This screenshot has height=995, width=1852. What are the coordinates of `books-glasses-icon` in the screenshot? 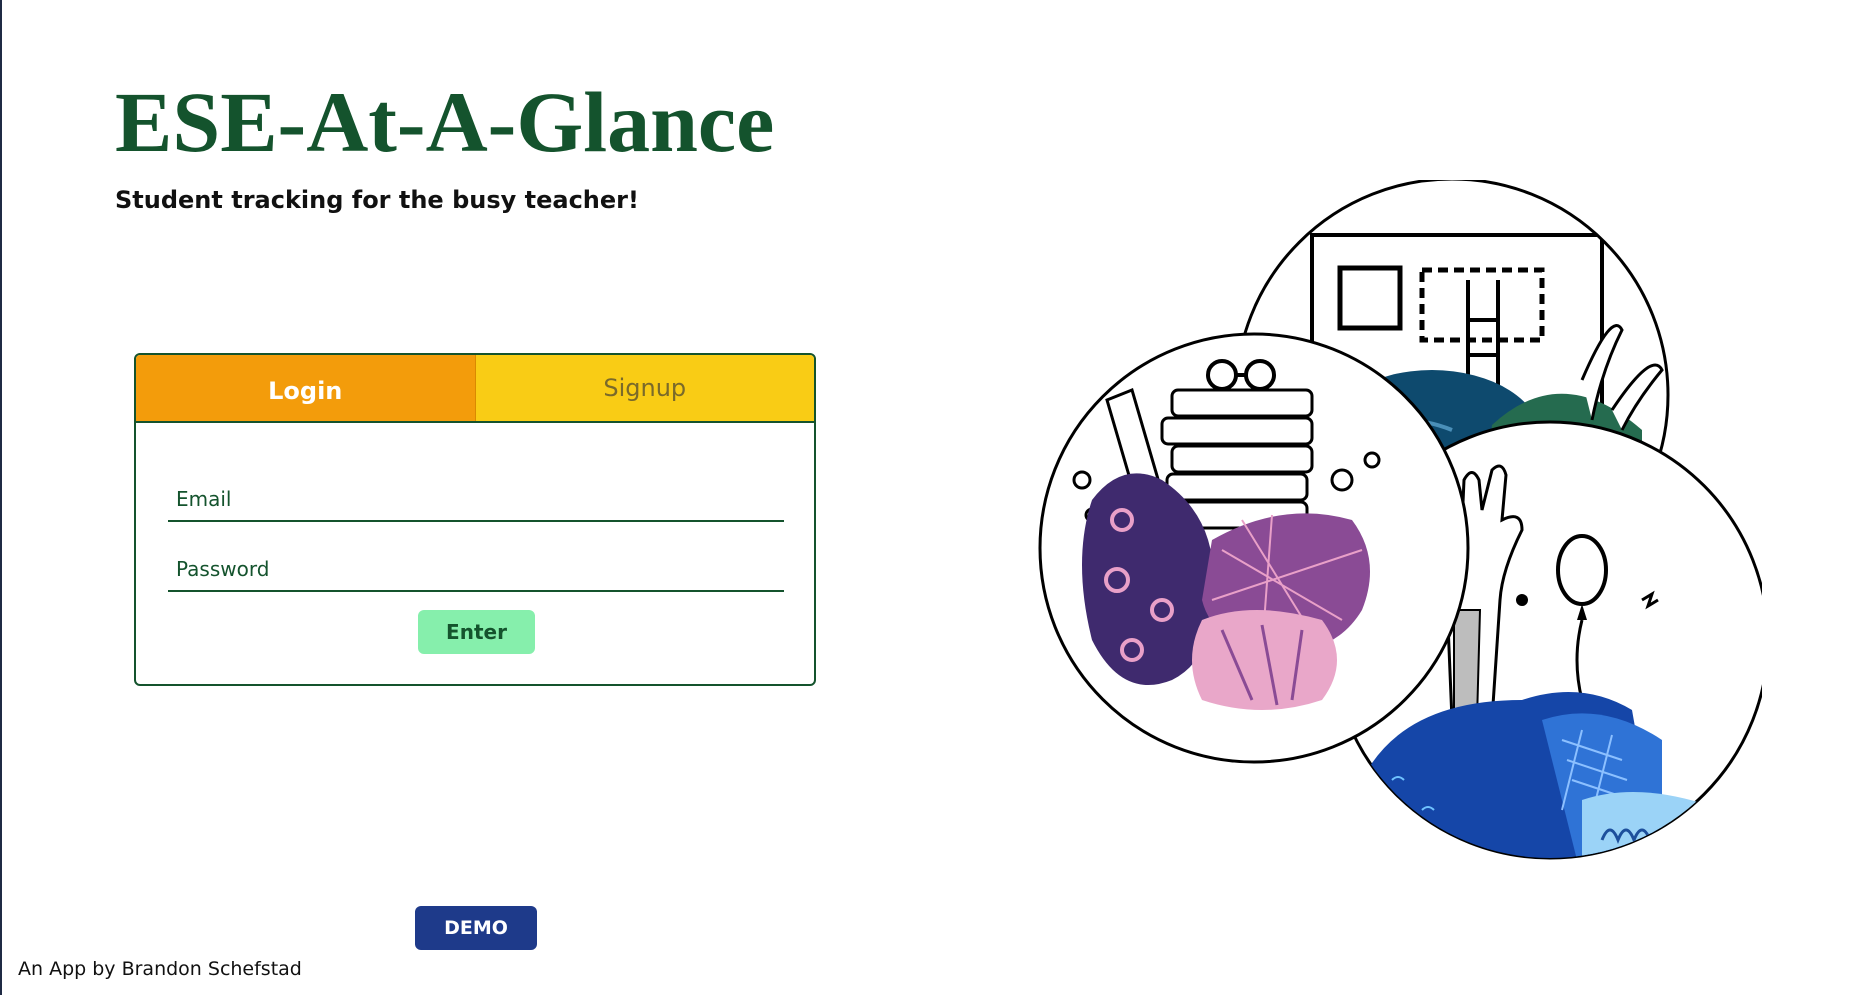 It's located at (1254, 548).